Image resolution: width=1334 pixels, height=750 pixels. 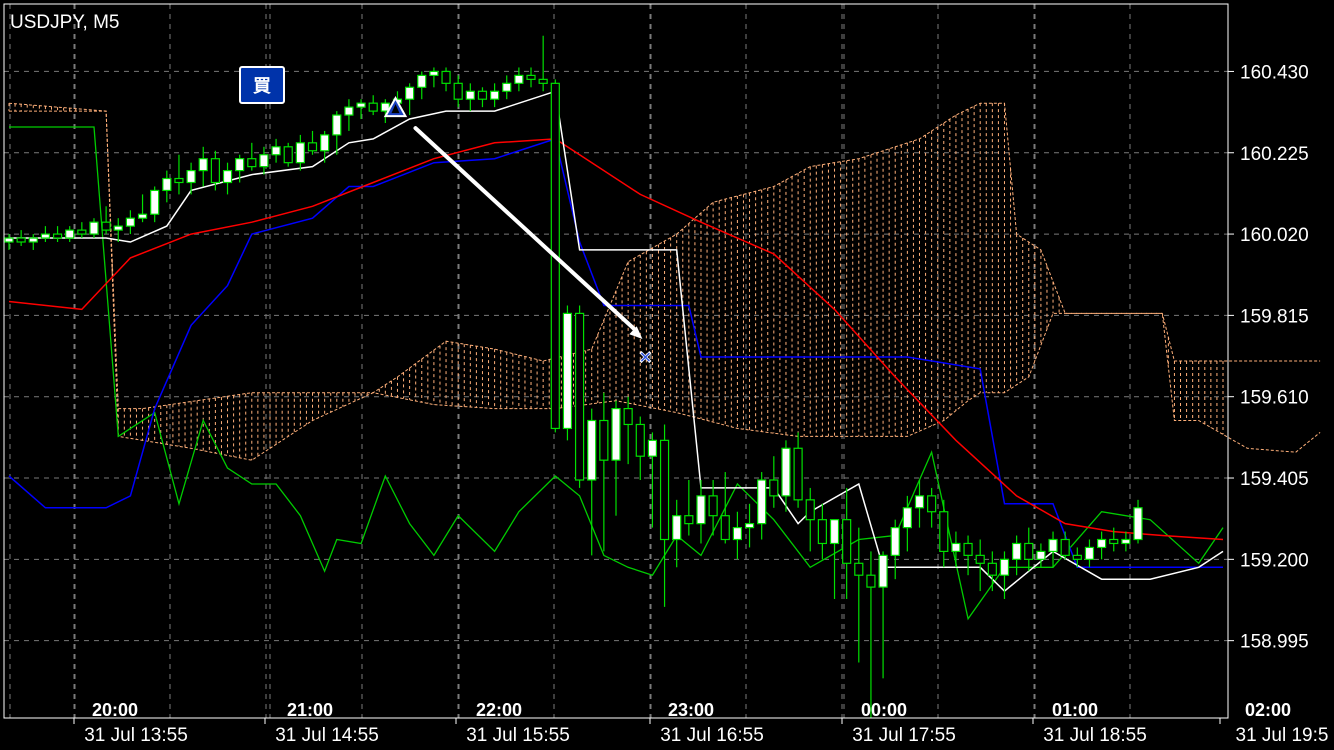 What do you see at coordinates (1274, 560) in the screenshot?
I see `price-tick-label: 159.200` at bounding box center [1274, 560].